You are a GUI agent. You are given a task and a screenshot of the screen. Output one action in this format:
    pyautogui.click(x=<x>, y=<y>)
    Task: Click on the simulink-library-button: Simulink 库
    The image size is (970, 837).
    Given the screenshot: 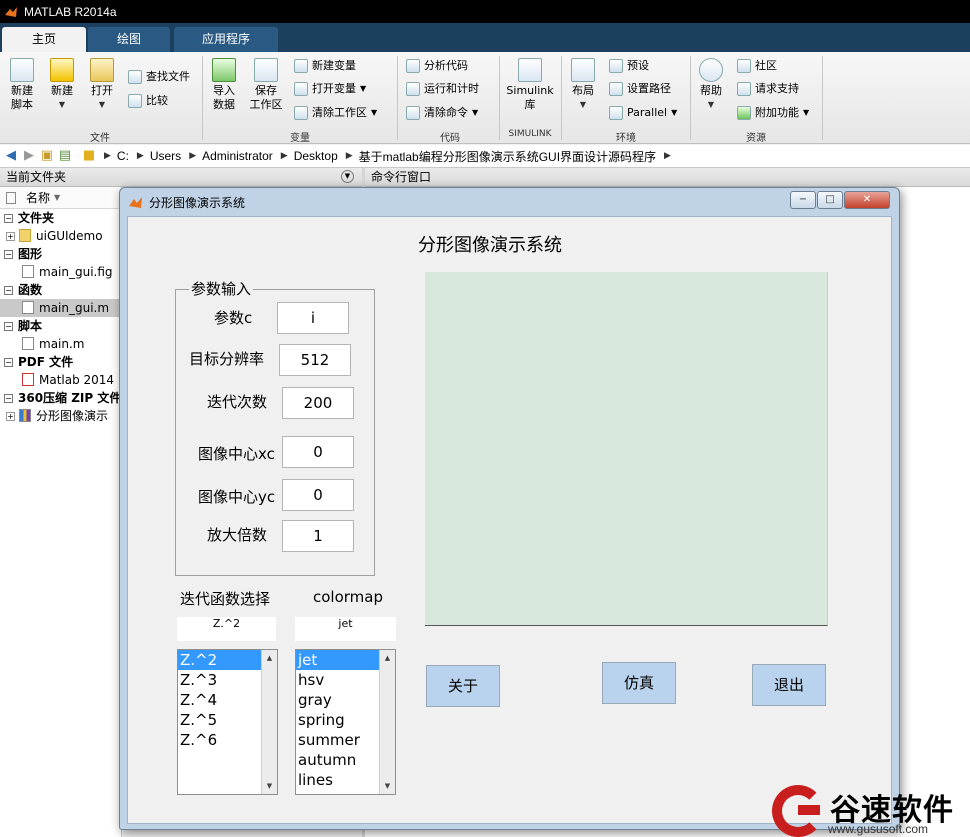 What is the action you would take?
    pyautogui.click(x=530, y=85)
    